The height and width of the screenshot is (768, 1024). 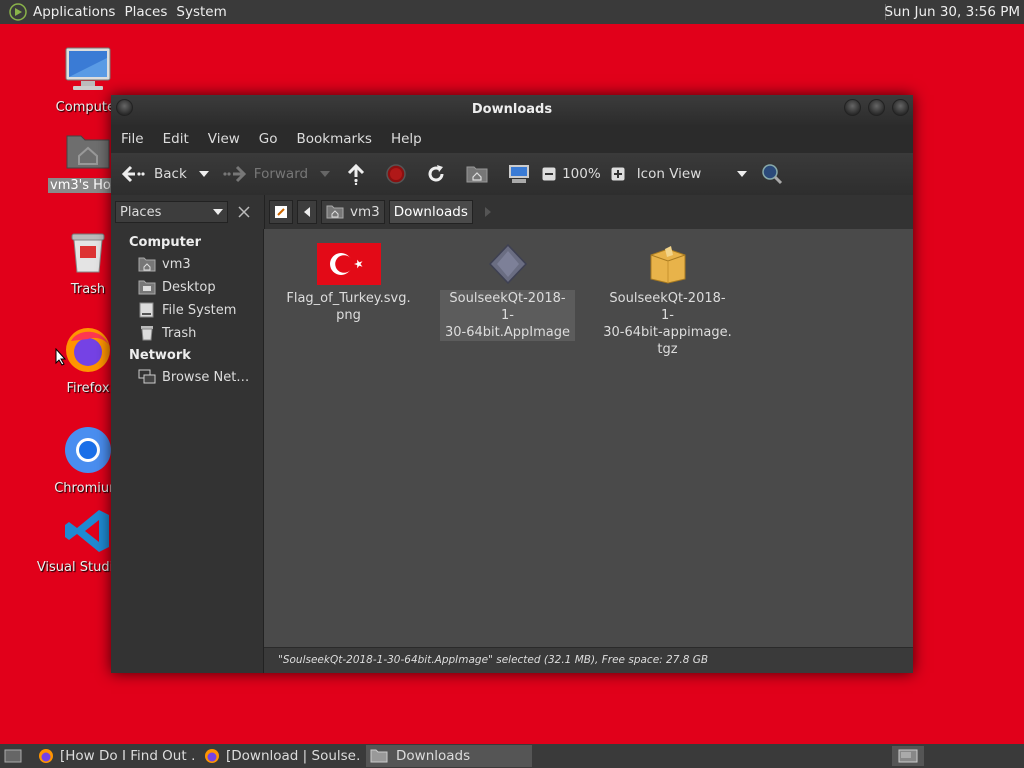 What do you see at coordinates (61, 357) in the screenshot?
I see `mouse-cursor-icon` at bounding box center [61, 357].